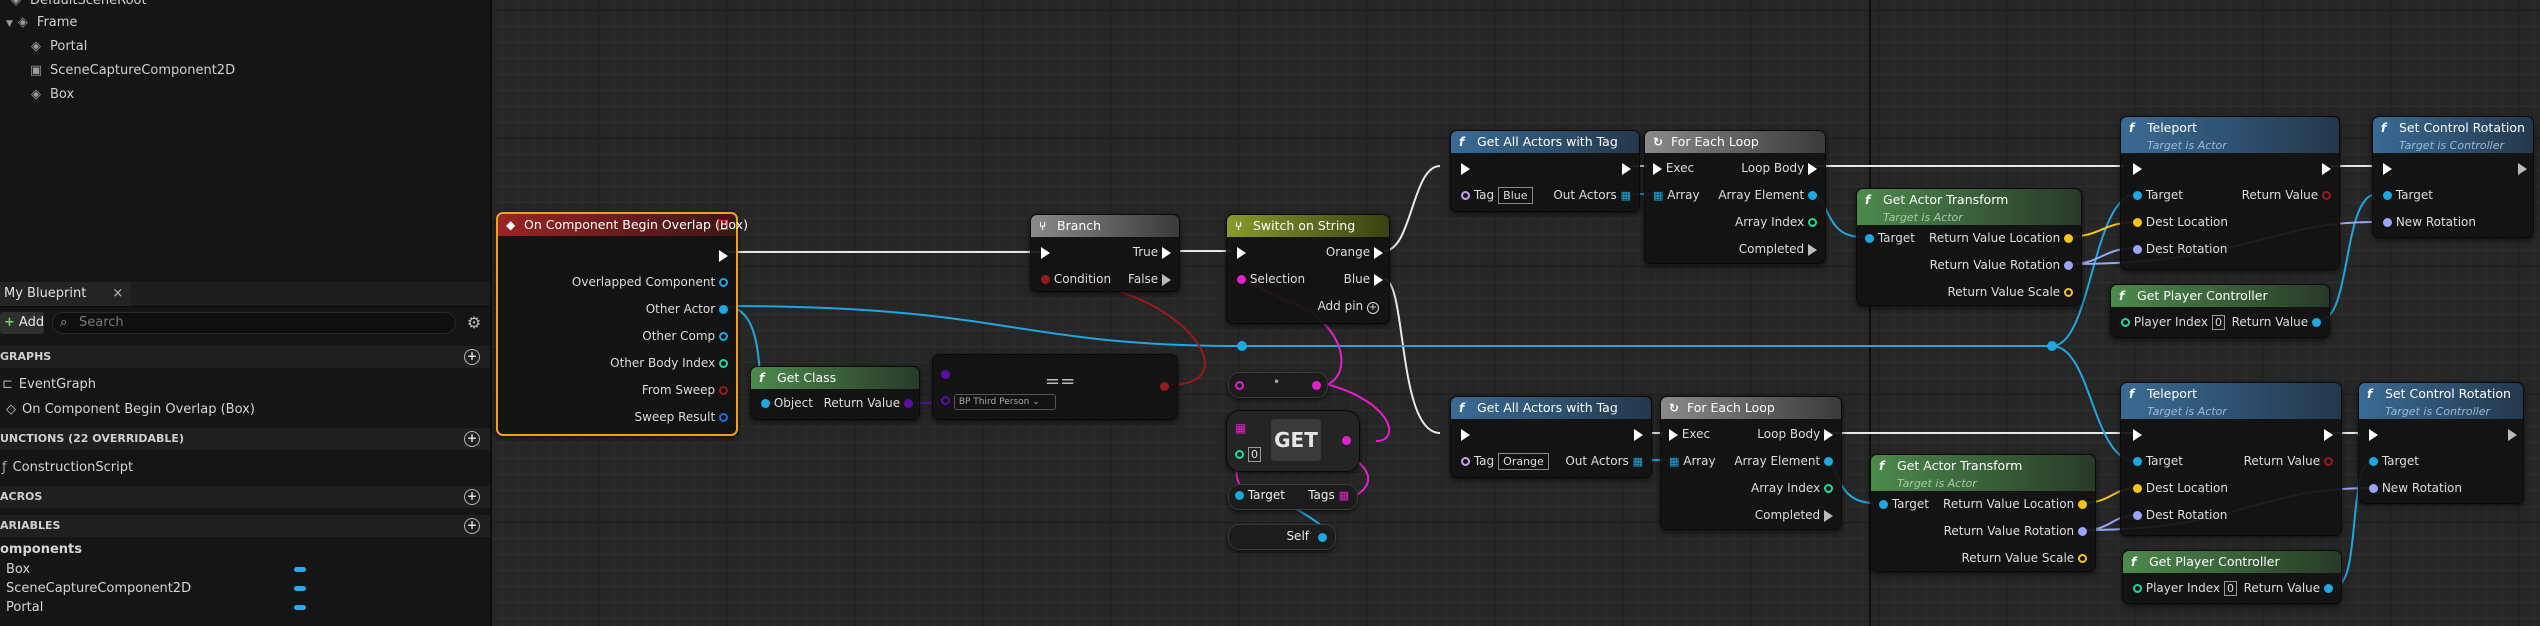  Describe the element at coordinates (66, 294) in the screenshot. I see `my-blueprint-tab: My Blueprint ×` at that location.